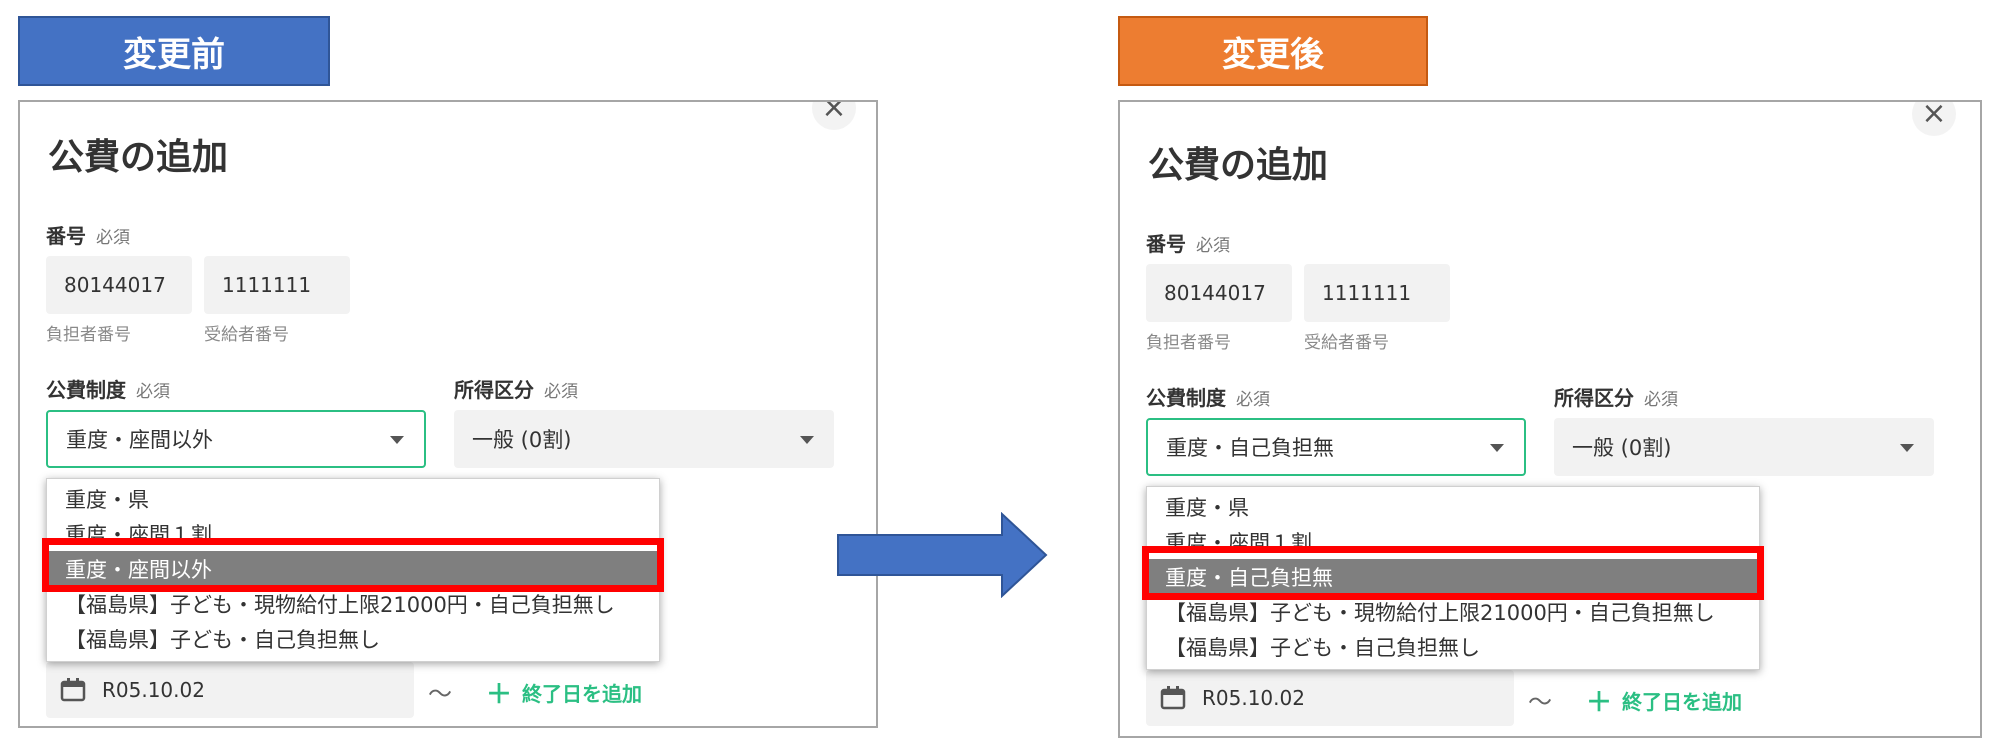 This screenshot has width=2000, height=754. What do you see at coordinates (236, 439) in the screenshot?
I see `public-system-select: 重度・座間以外` at bounding box center [236, 439].